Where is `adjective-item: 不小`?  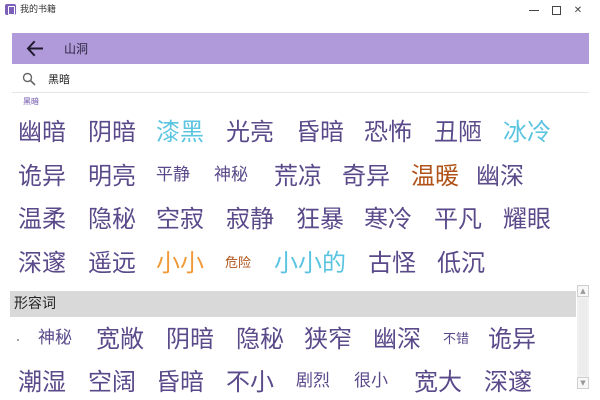
adjective-item: 不小 is located at coordinates (250, 382).